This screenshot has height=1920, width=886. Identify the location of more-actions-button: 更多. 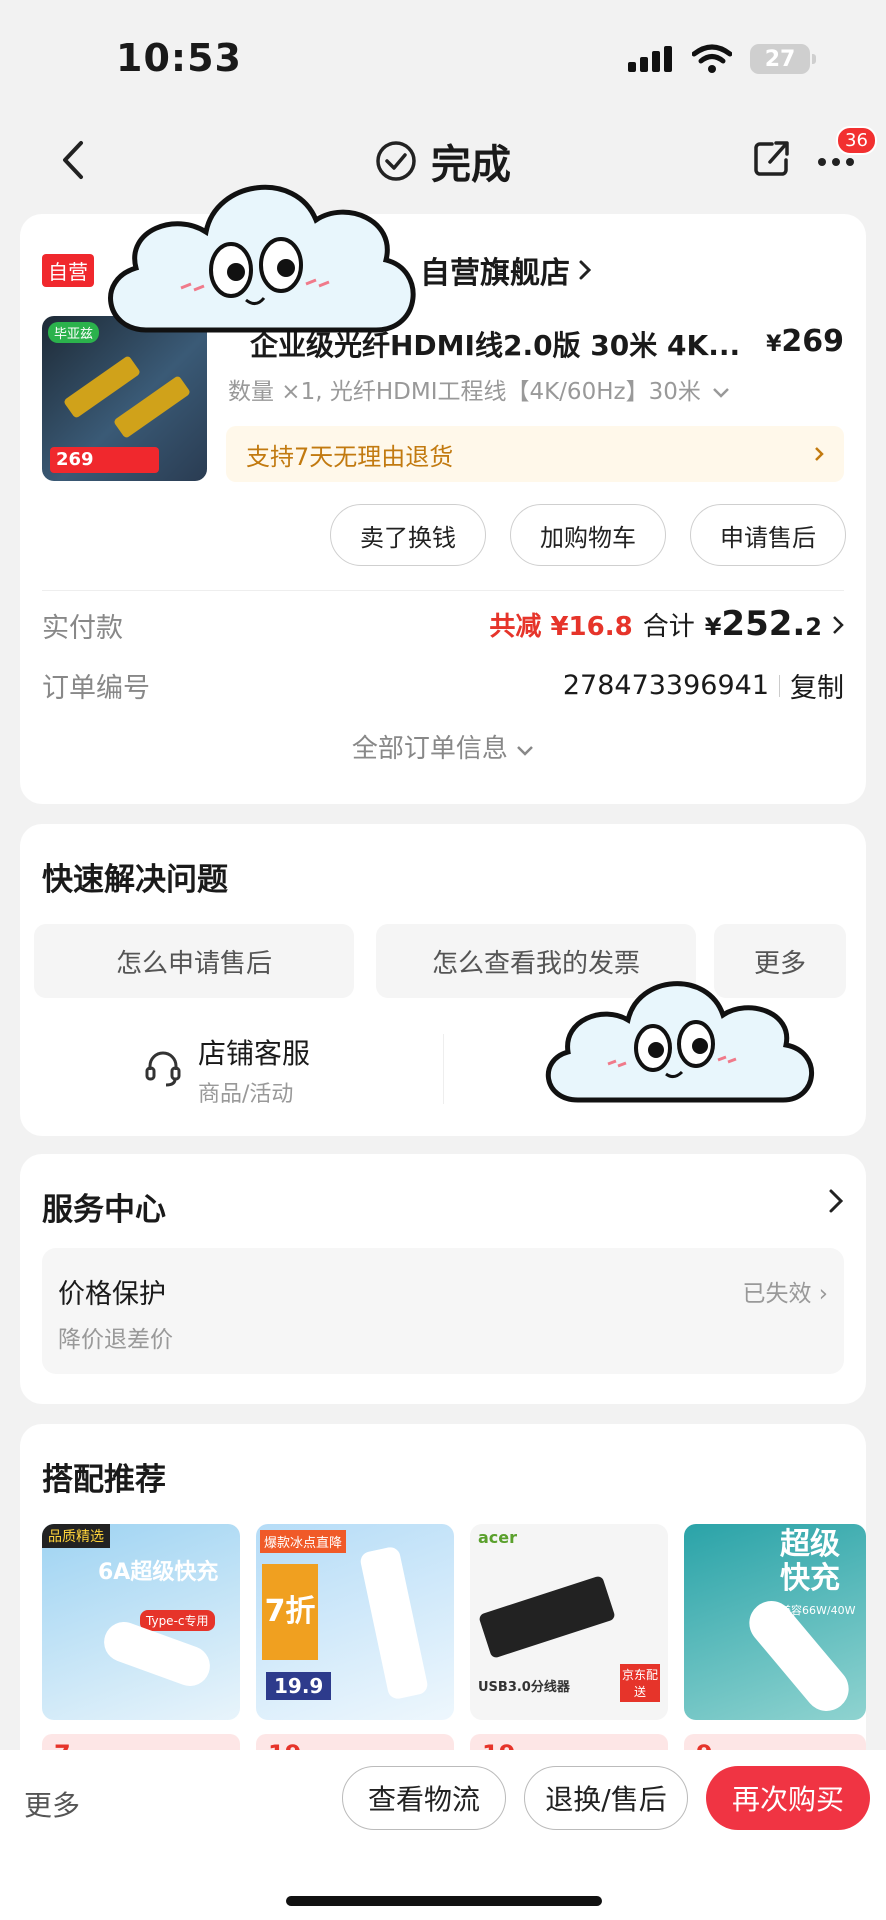
(52, 1804).